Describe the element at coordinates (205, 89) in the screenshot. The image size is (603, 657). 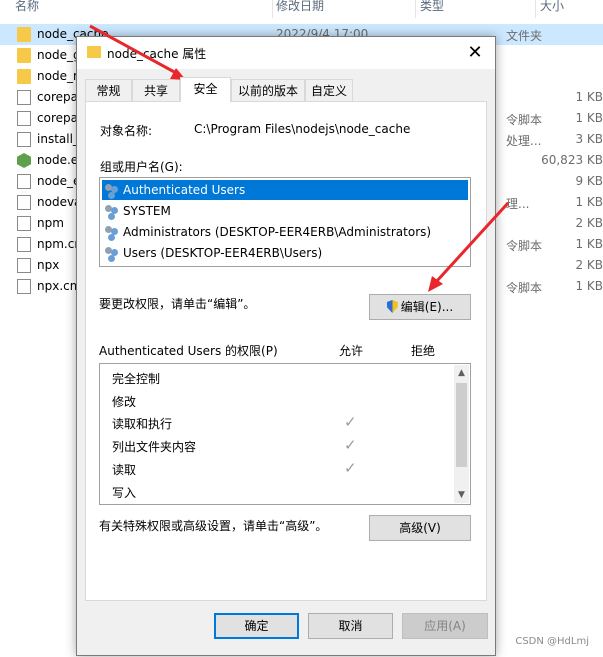
I see `tab-security: 安全` at that location.